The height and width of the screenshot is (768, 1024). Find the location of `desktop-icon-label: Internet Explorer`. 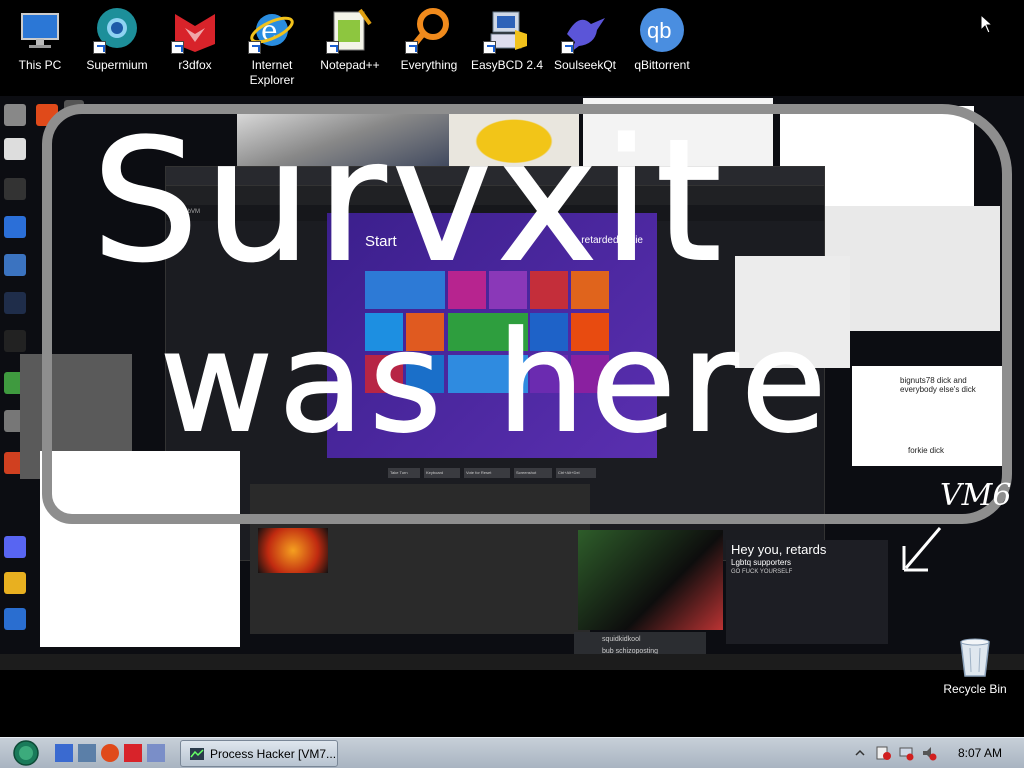

desktop-icon-label: Internet Explorer is located at coordinates (272, 72).